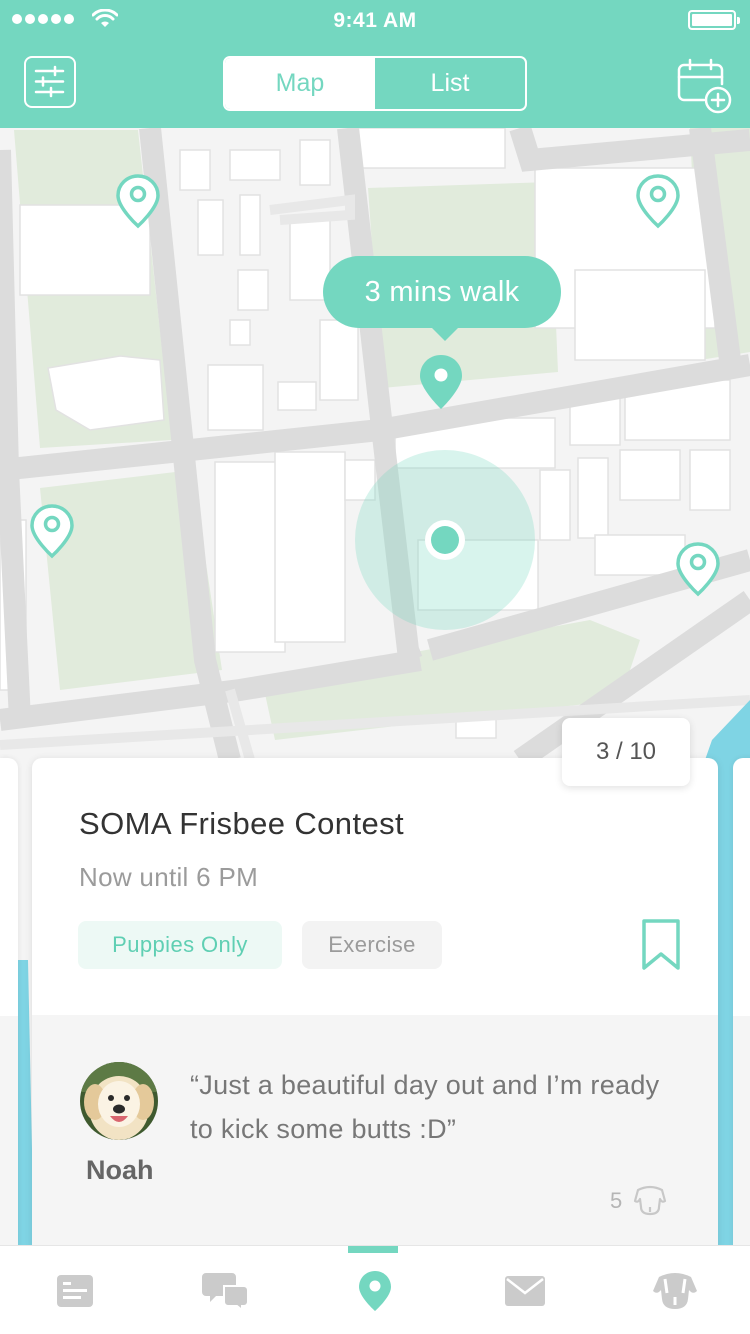 Image resolution: width=750 pixels, height=1334 pixels. I want to click on event-time: Now until 6 PM, so click(169, 877).